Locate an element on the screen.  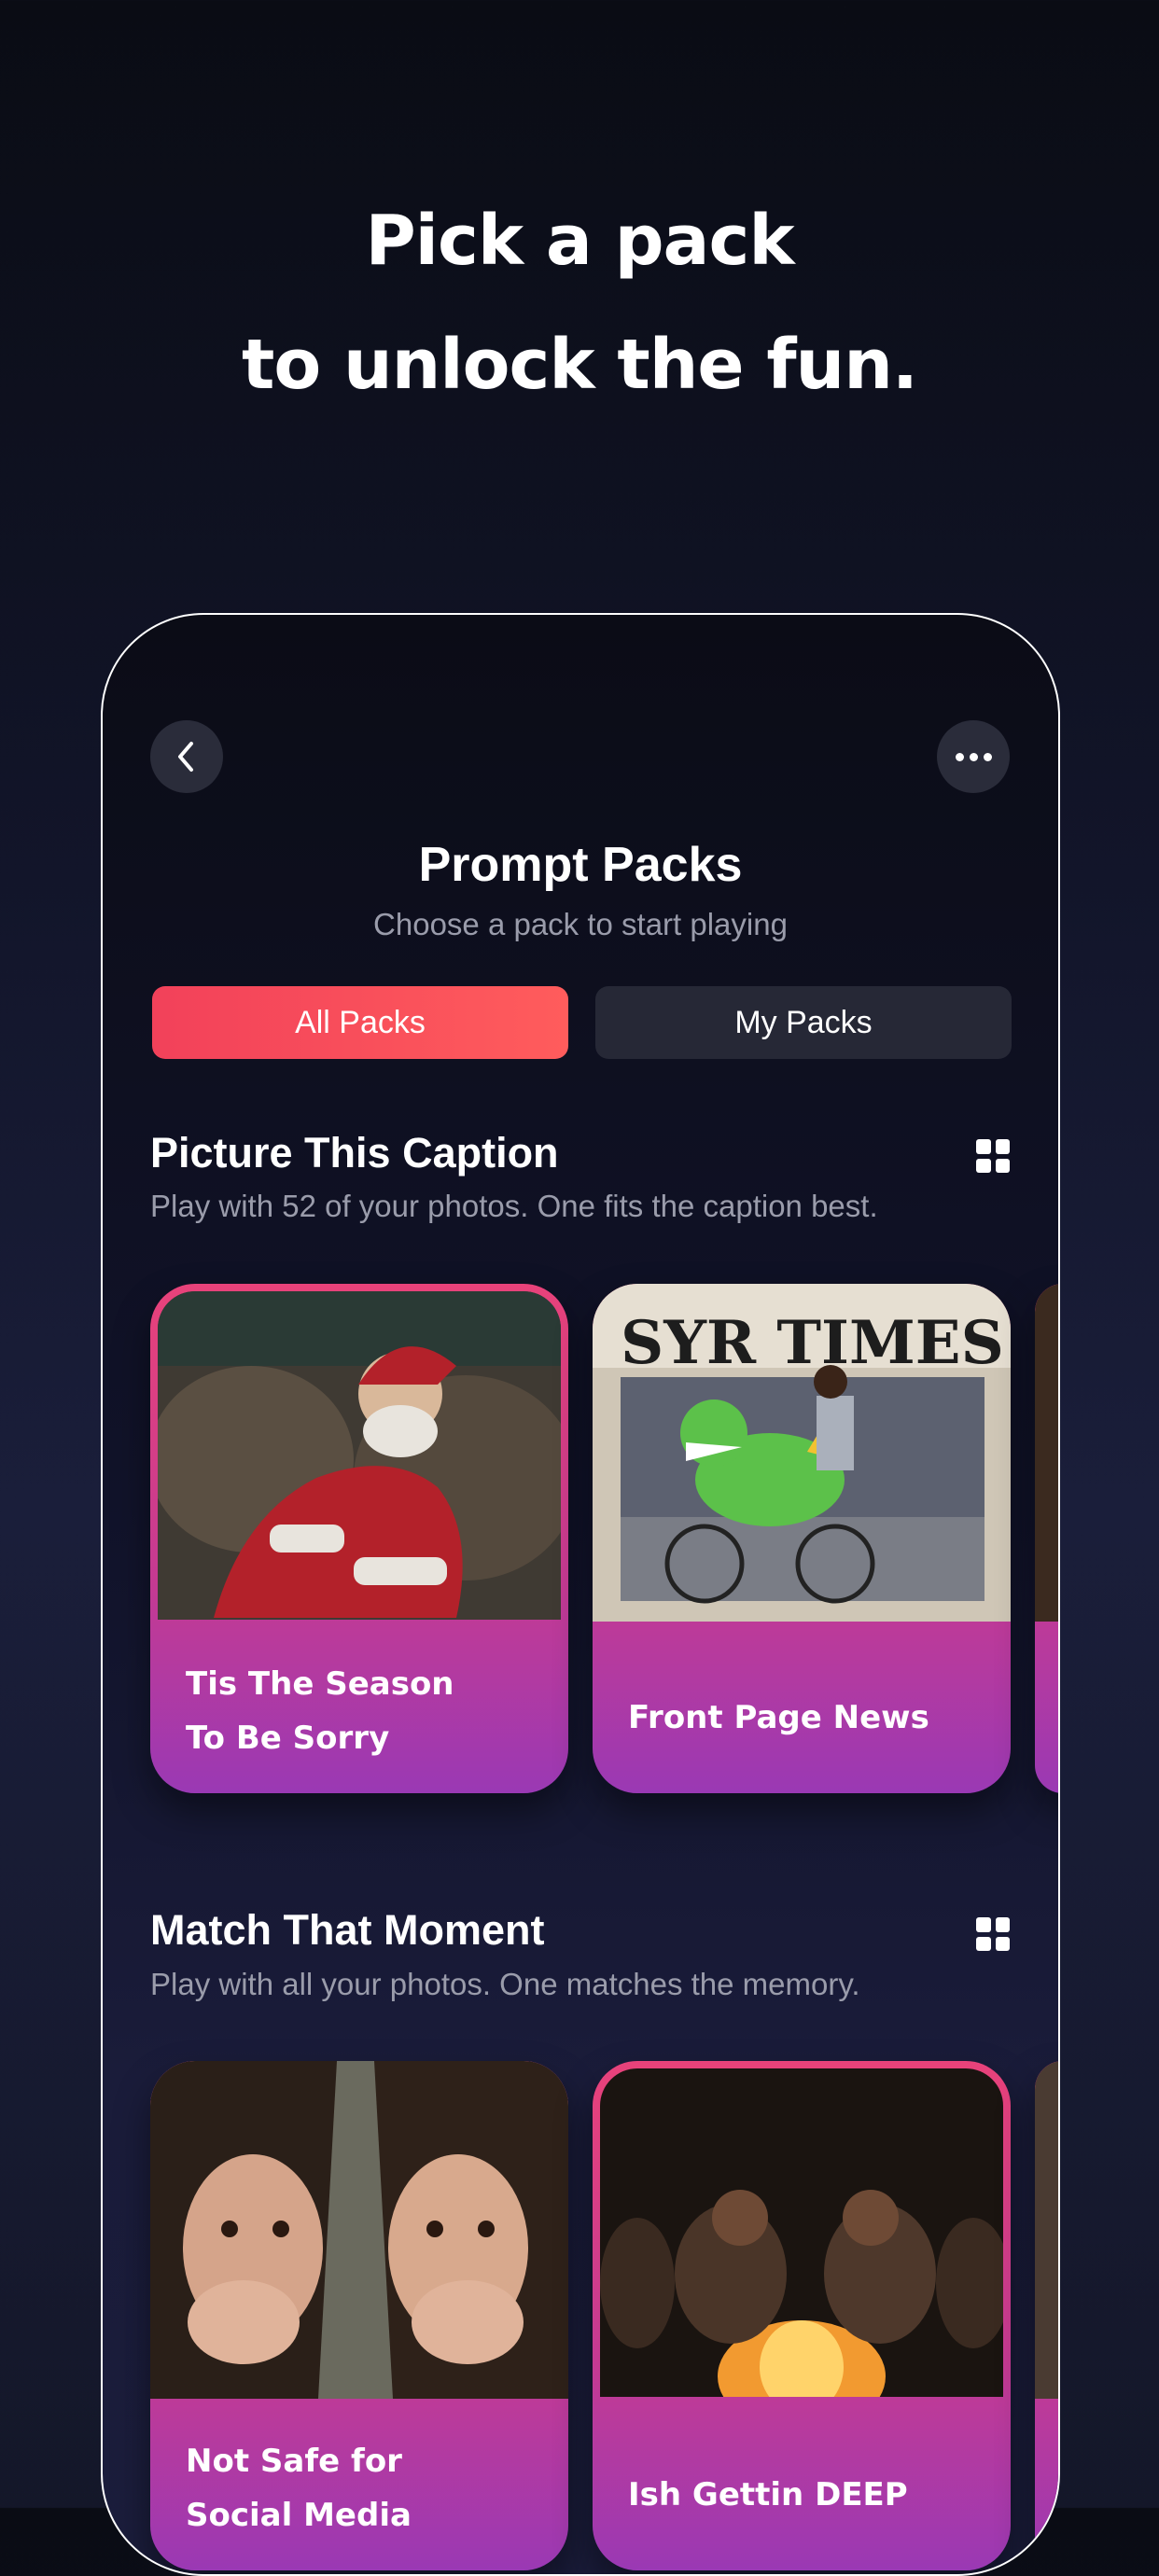
headline-line-1: Pick a pack is located at coordinates (579, 241).